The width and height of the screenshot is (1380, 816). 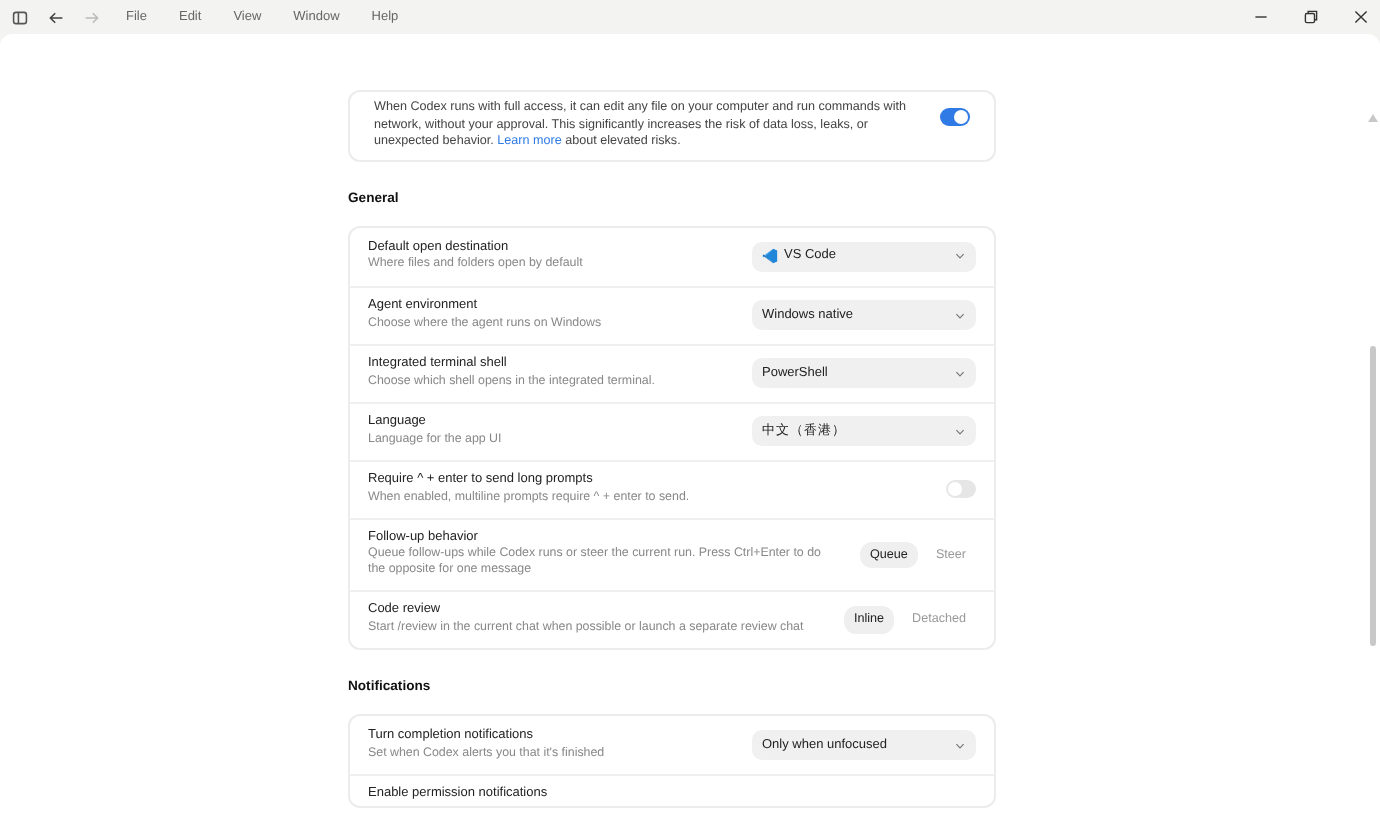 I want to click on minimize-icon, so click(x=1261, y=17).